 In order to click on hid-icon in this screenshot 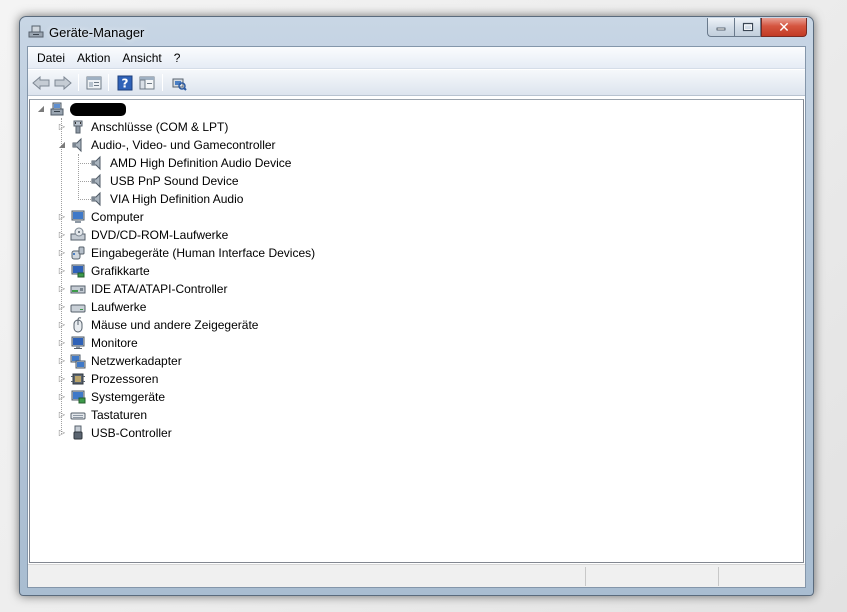, I will do `click(78, 253)`.